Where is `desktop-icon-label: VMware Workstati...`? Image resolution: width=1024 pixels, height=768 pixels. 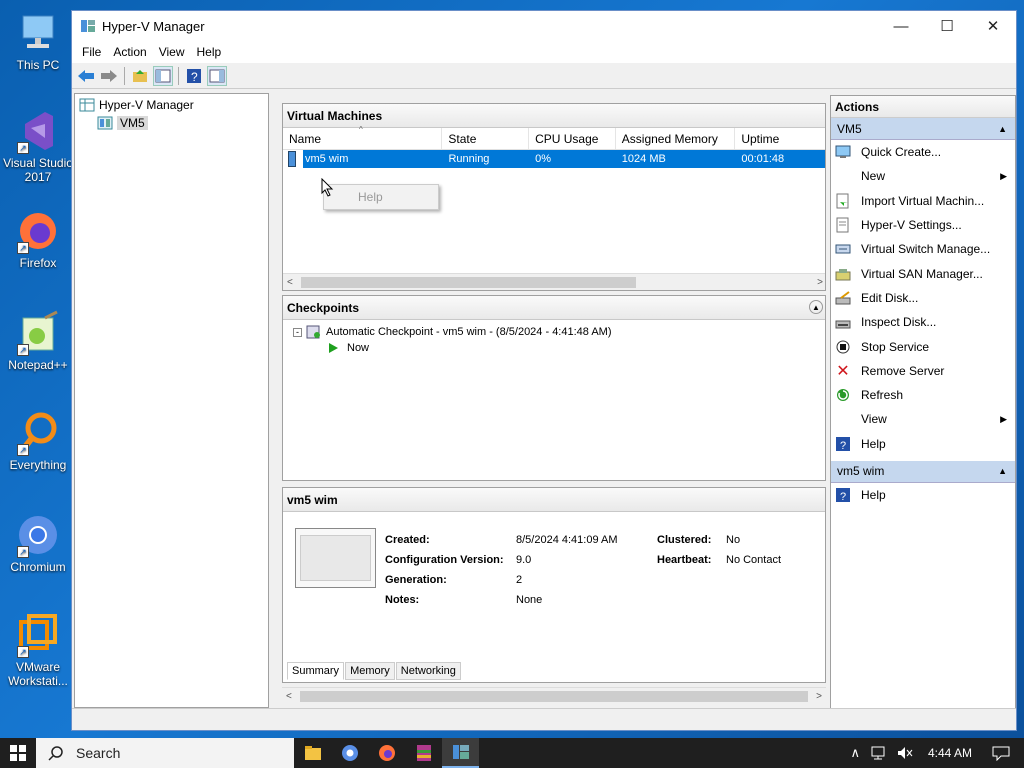
desktop-icon-label: VMware Workstati... is located at coordinates (38, 674).